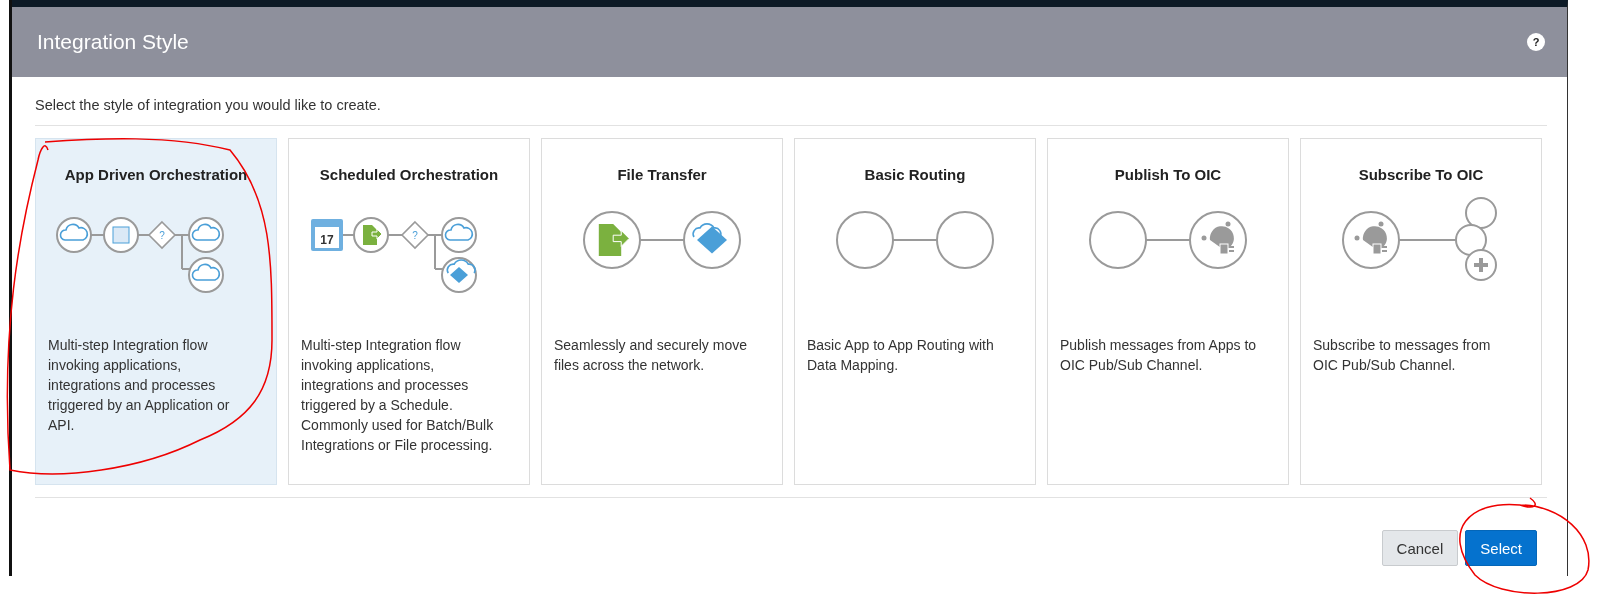 The width and height of the screenshot is (1600, 604). I want to click on dialog-title: Integration Style, so click(113, 42).